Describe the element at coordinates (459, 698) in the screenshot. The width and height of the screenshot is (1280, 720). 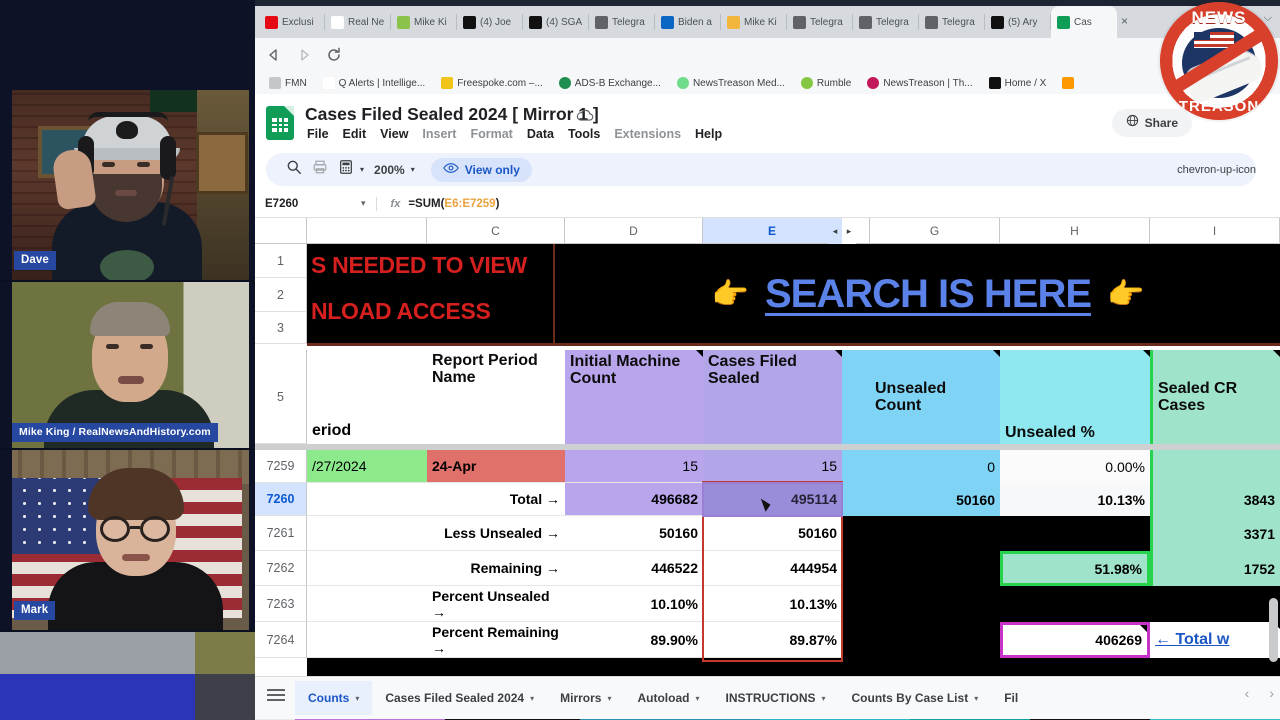
I see `sheet-tab-cases-filed-sealed-2024: Cases Filed Sealed 2024 ▾` at that location.